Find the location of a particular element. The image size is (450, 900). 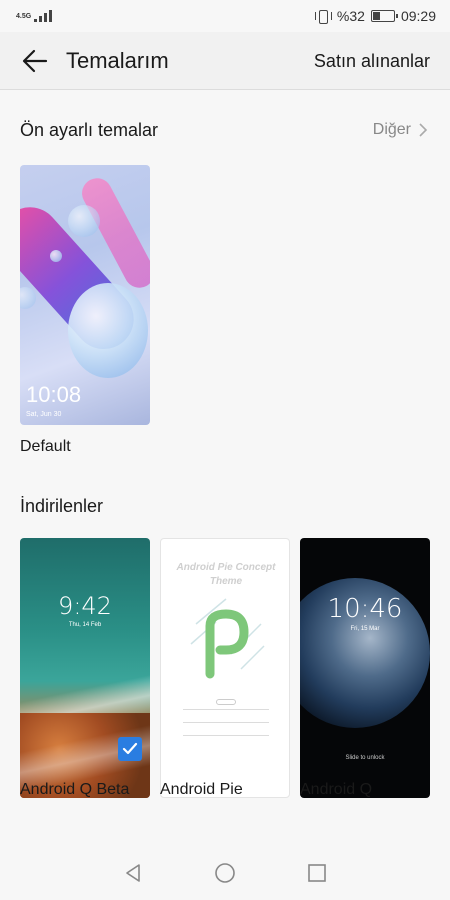

unlock-hint: Slide to unlock is located at coordinates (365, 758).